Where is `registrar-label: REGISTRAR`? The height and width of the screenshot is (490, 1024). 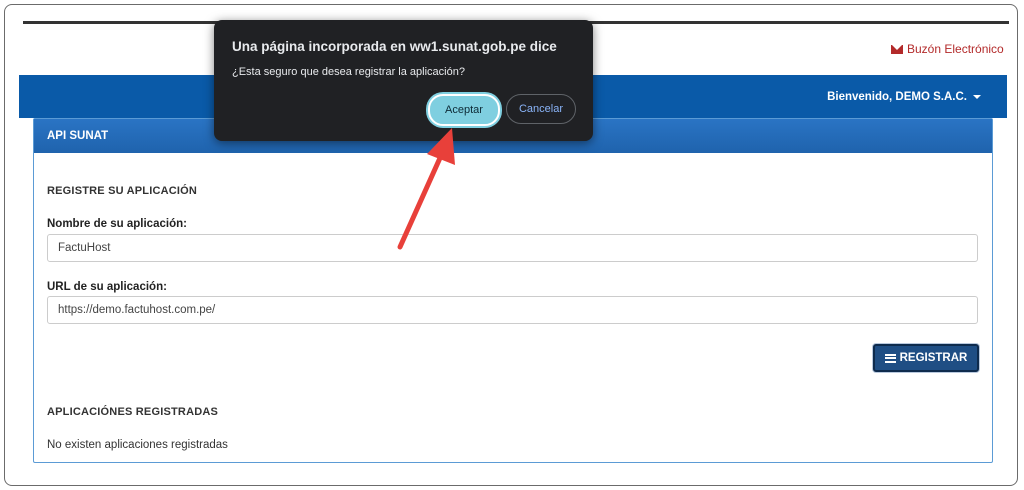
registrar-label: REGISTRAR is located at coordinates (933, 358).